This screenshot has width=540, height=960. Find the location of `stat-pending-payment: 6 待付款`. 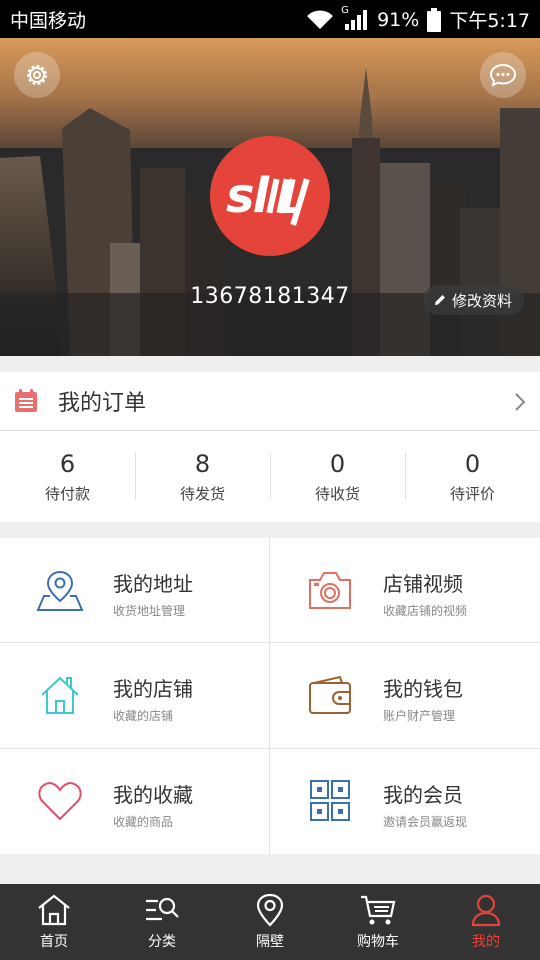

stat-pending-payment: 6 待付款 is located at coordinates (67, 476).